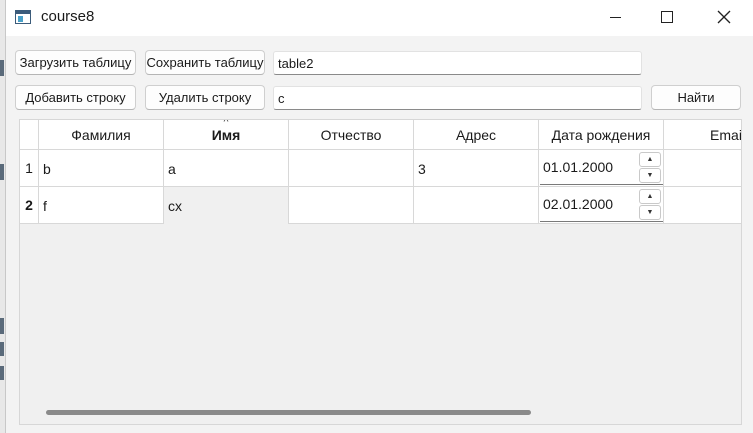  What do you see at coordinates (226, 122) in the screenshot?
I see `sort-ascending-icon: ^` at bounding box center [226, 122].